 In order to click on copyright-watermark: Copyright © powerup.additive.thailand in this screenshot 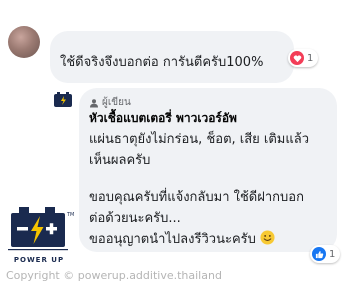, I will do `click(114, 275)`.